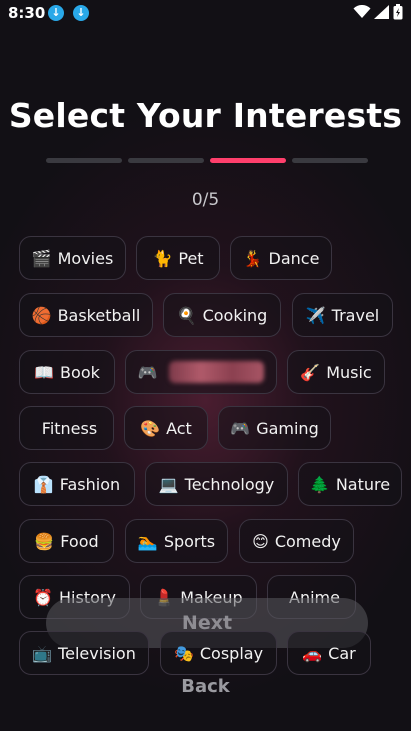  What do you see at coordinates (205, 13) in the screenshot?
I see `status-bar: 8:30 ↓ ↓` at bounding box center [205, 13].